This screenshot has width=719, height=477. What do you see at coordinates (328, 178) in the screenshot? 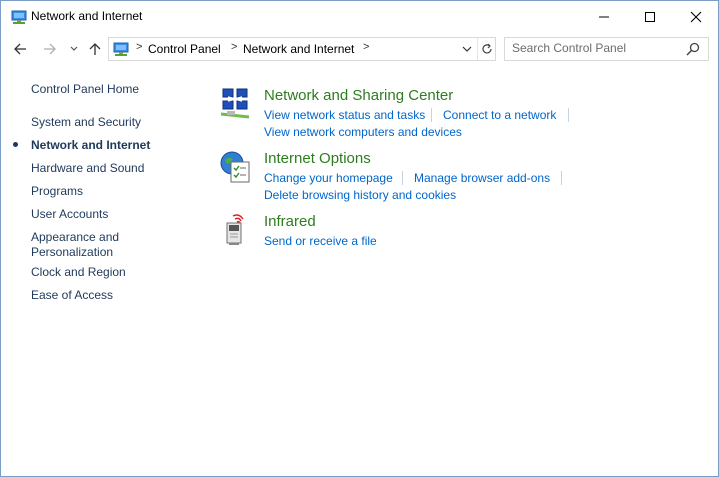
I see `link-change-homepage: Change your homepage` at bounding box center [328, 178].